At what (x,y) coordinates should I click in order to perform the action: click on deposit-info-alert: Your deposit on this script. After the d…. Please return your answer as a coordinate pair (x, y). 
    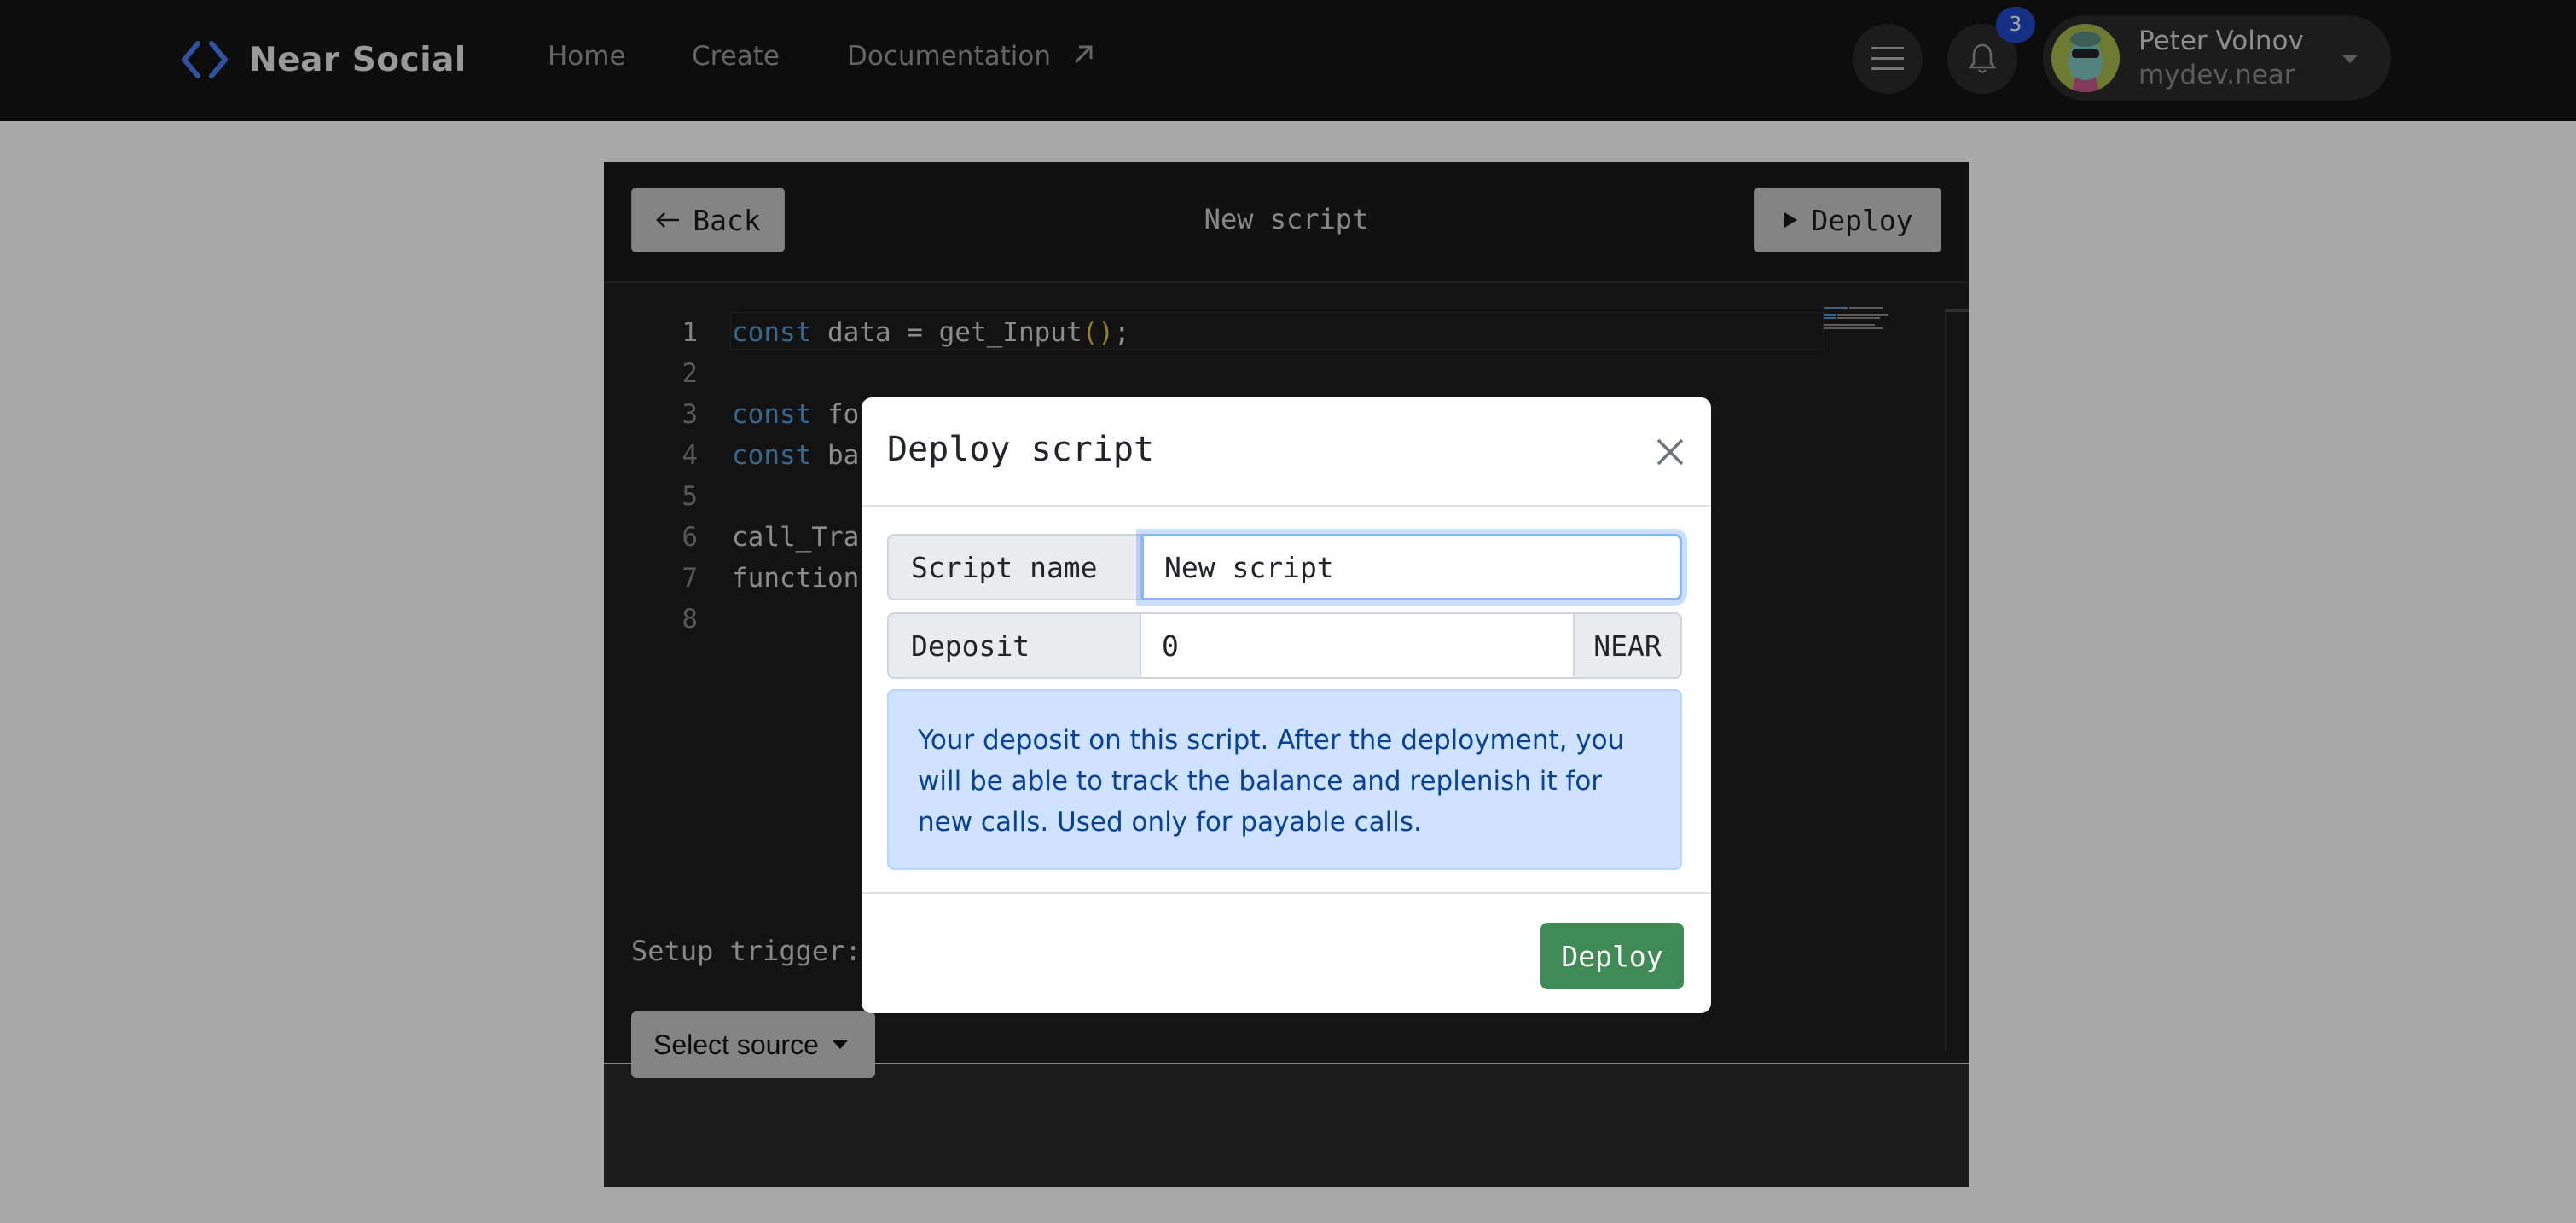
    Looking at the image, I should click on (1284, 779).